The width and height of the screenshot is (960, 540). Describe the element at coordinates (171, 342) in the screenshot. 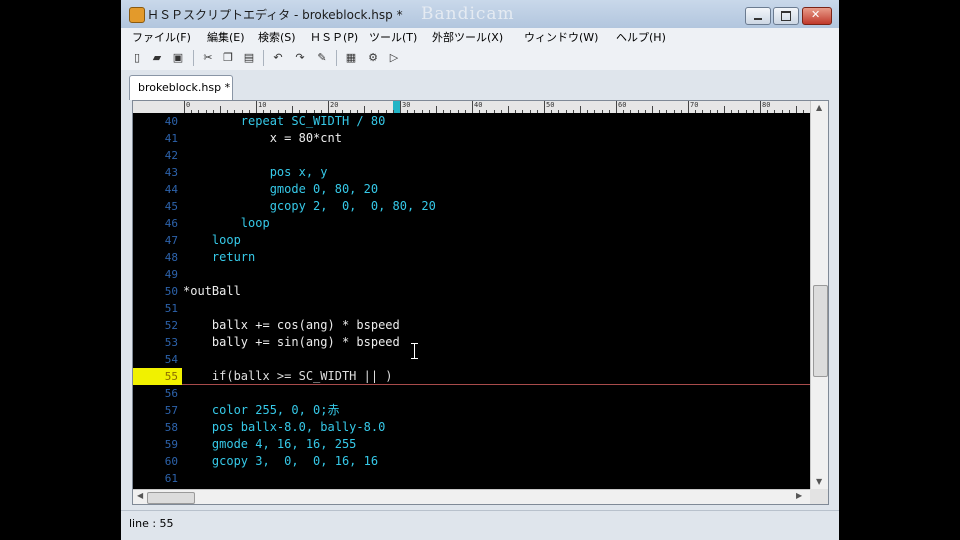

I see `line-number: 53` at that location.